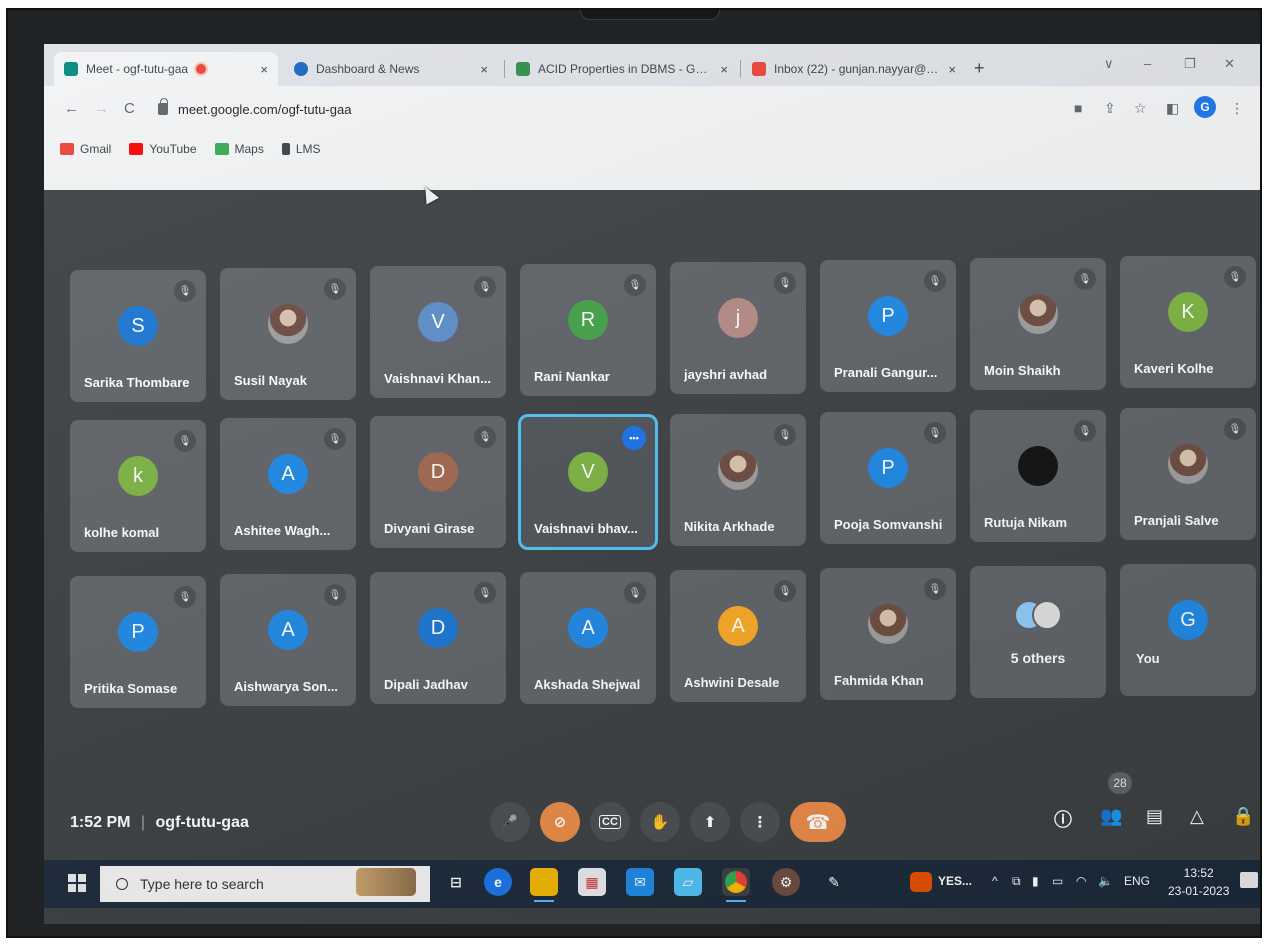 The height and width of the screenshot is (944, 1268). What do you see at coordinates (1188, 474) in the screenshot?
I see `participant-tile: 🎙 Pranjali Salve` at bounding box center [1188, 474].